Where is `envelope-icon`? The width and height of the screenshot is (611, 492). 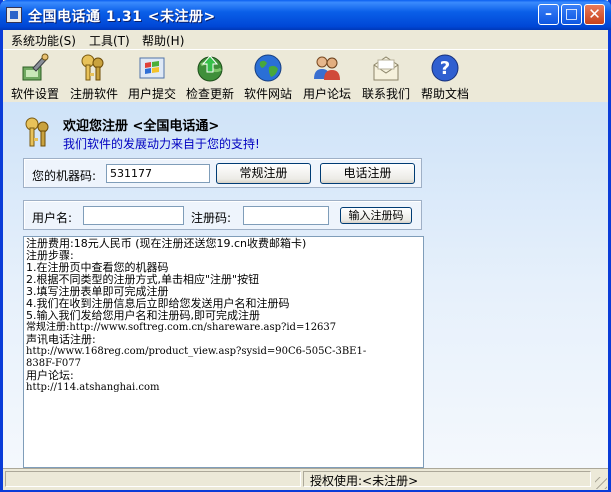 envelope-icon is located at coordinates (386, 68).